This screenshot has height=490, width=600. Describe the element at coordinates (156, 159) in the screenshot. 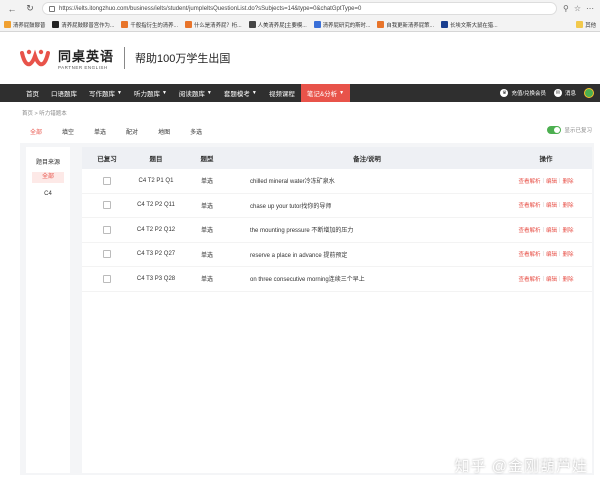

I see `header-question: 题目` at that location.